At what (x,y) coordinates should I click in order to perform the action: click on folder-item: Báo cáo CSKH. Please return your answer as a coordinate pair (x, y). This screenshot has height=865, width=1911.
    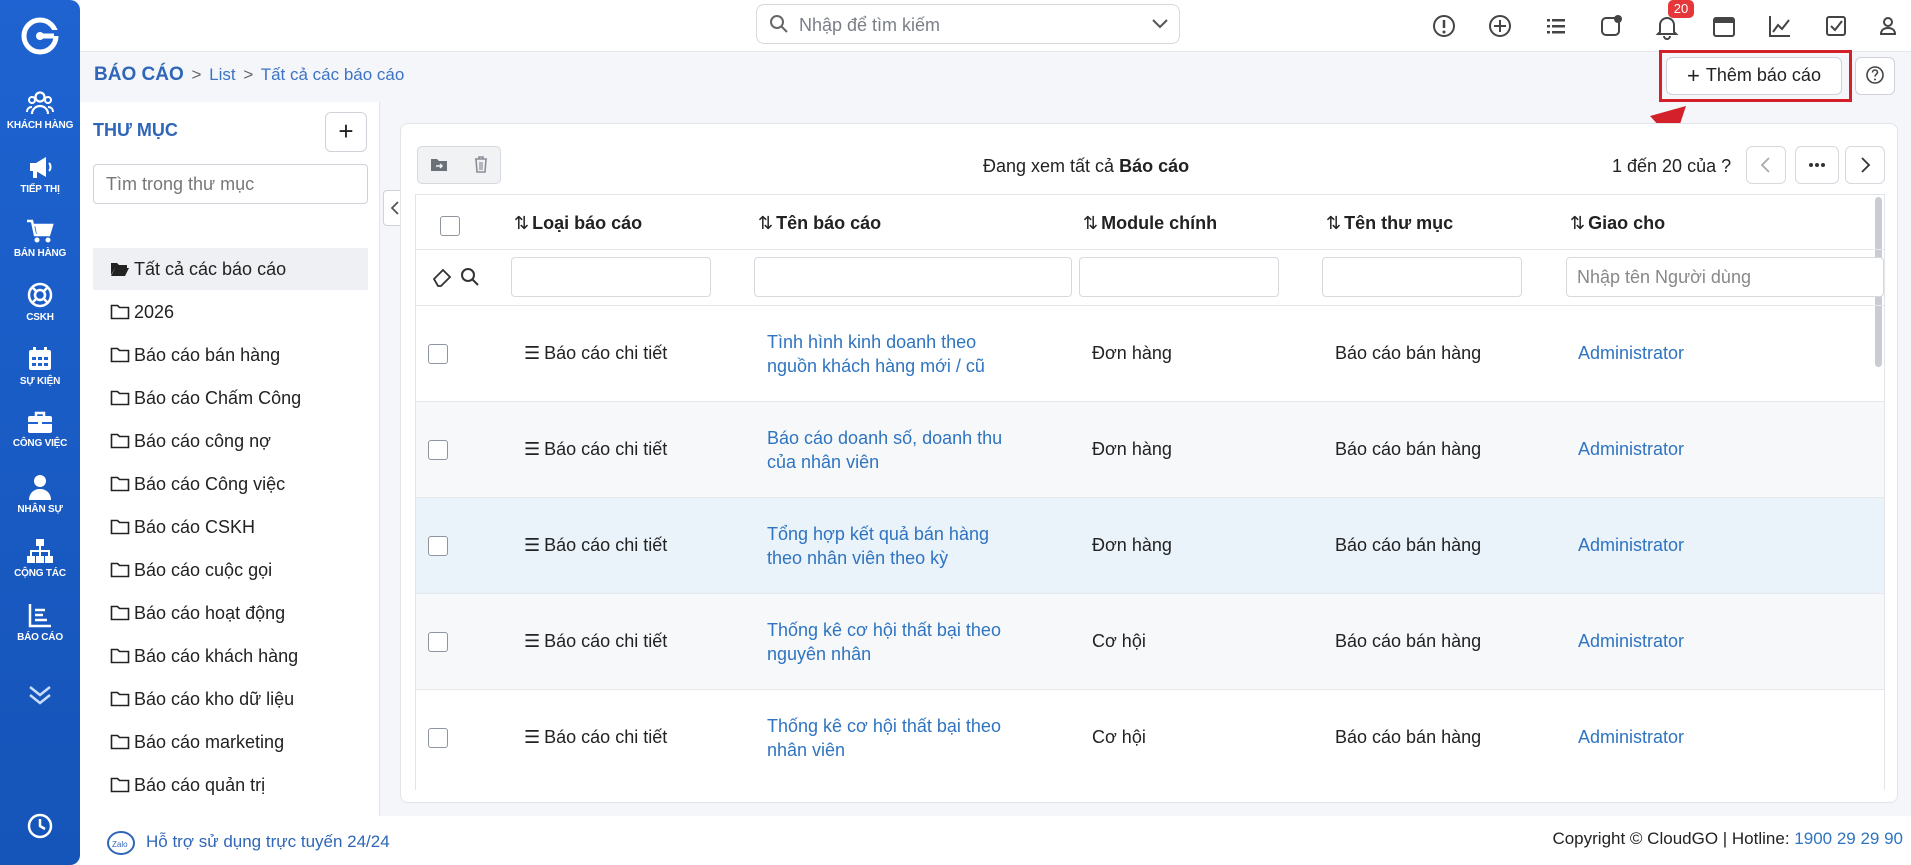
    Looking at the image, I should click on (230, 527).